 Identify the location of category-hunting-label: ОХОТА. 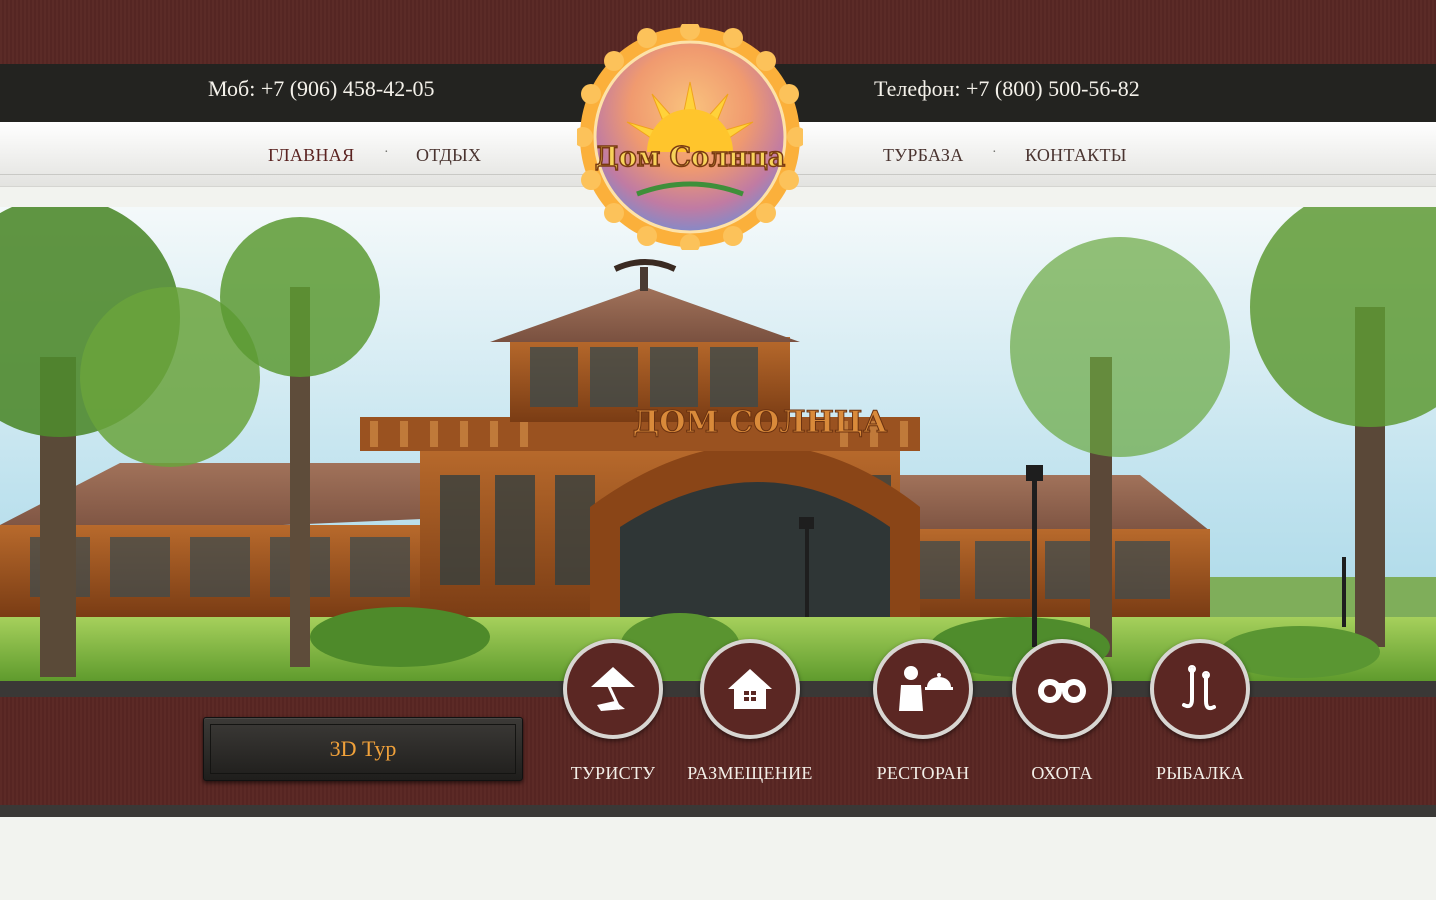
(1062, 773).